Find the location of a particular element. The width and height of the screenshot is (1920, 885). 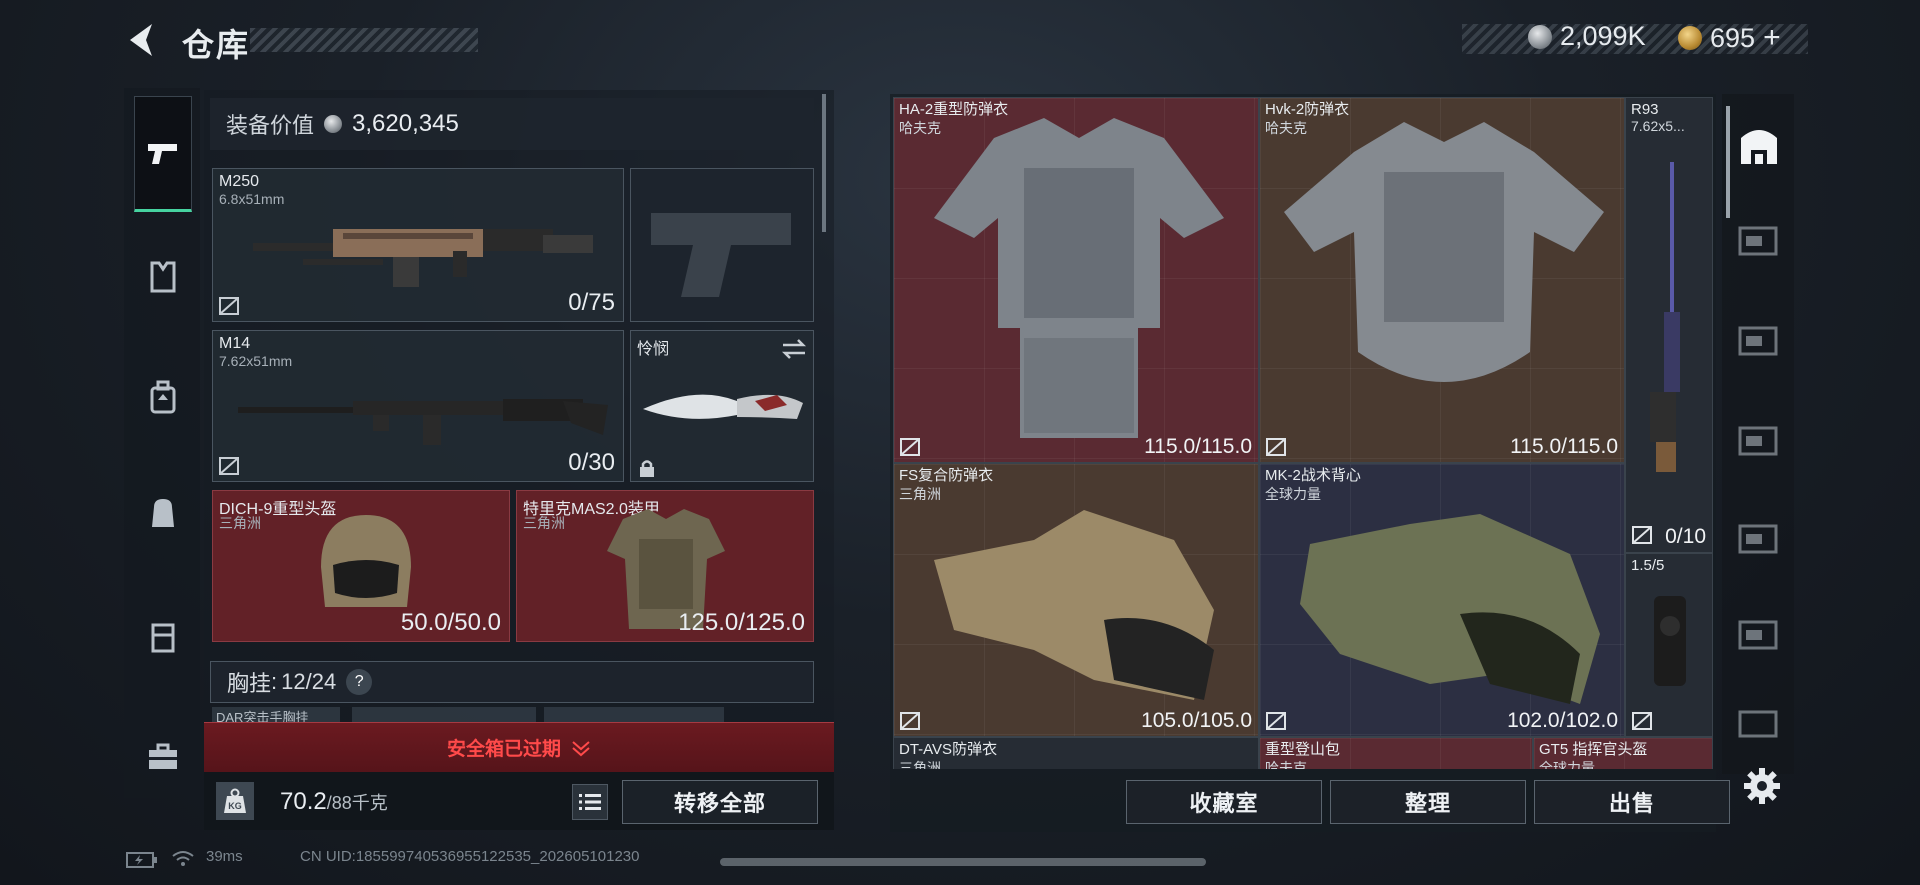

item-durability: 105.0/105.0 is located at coordinates (1196, 720).